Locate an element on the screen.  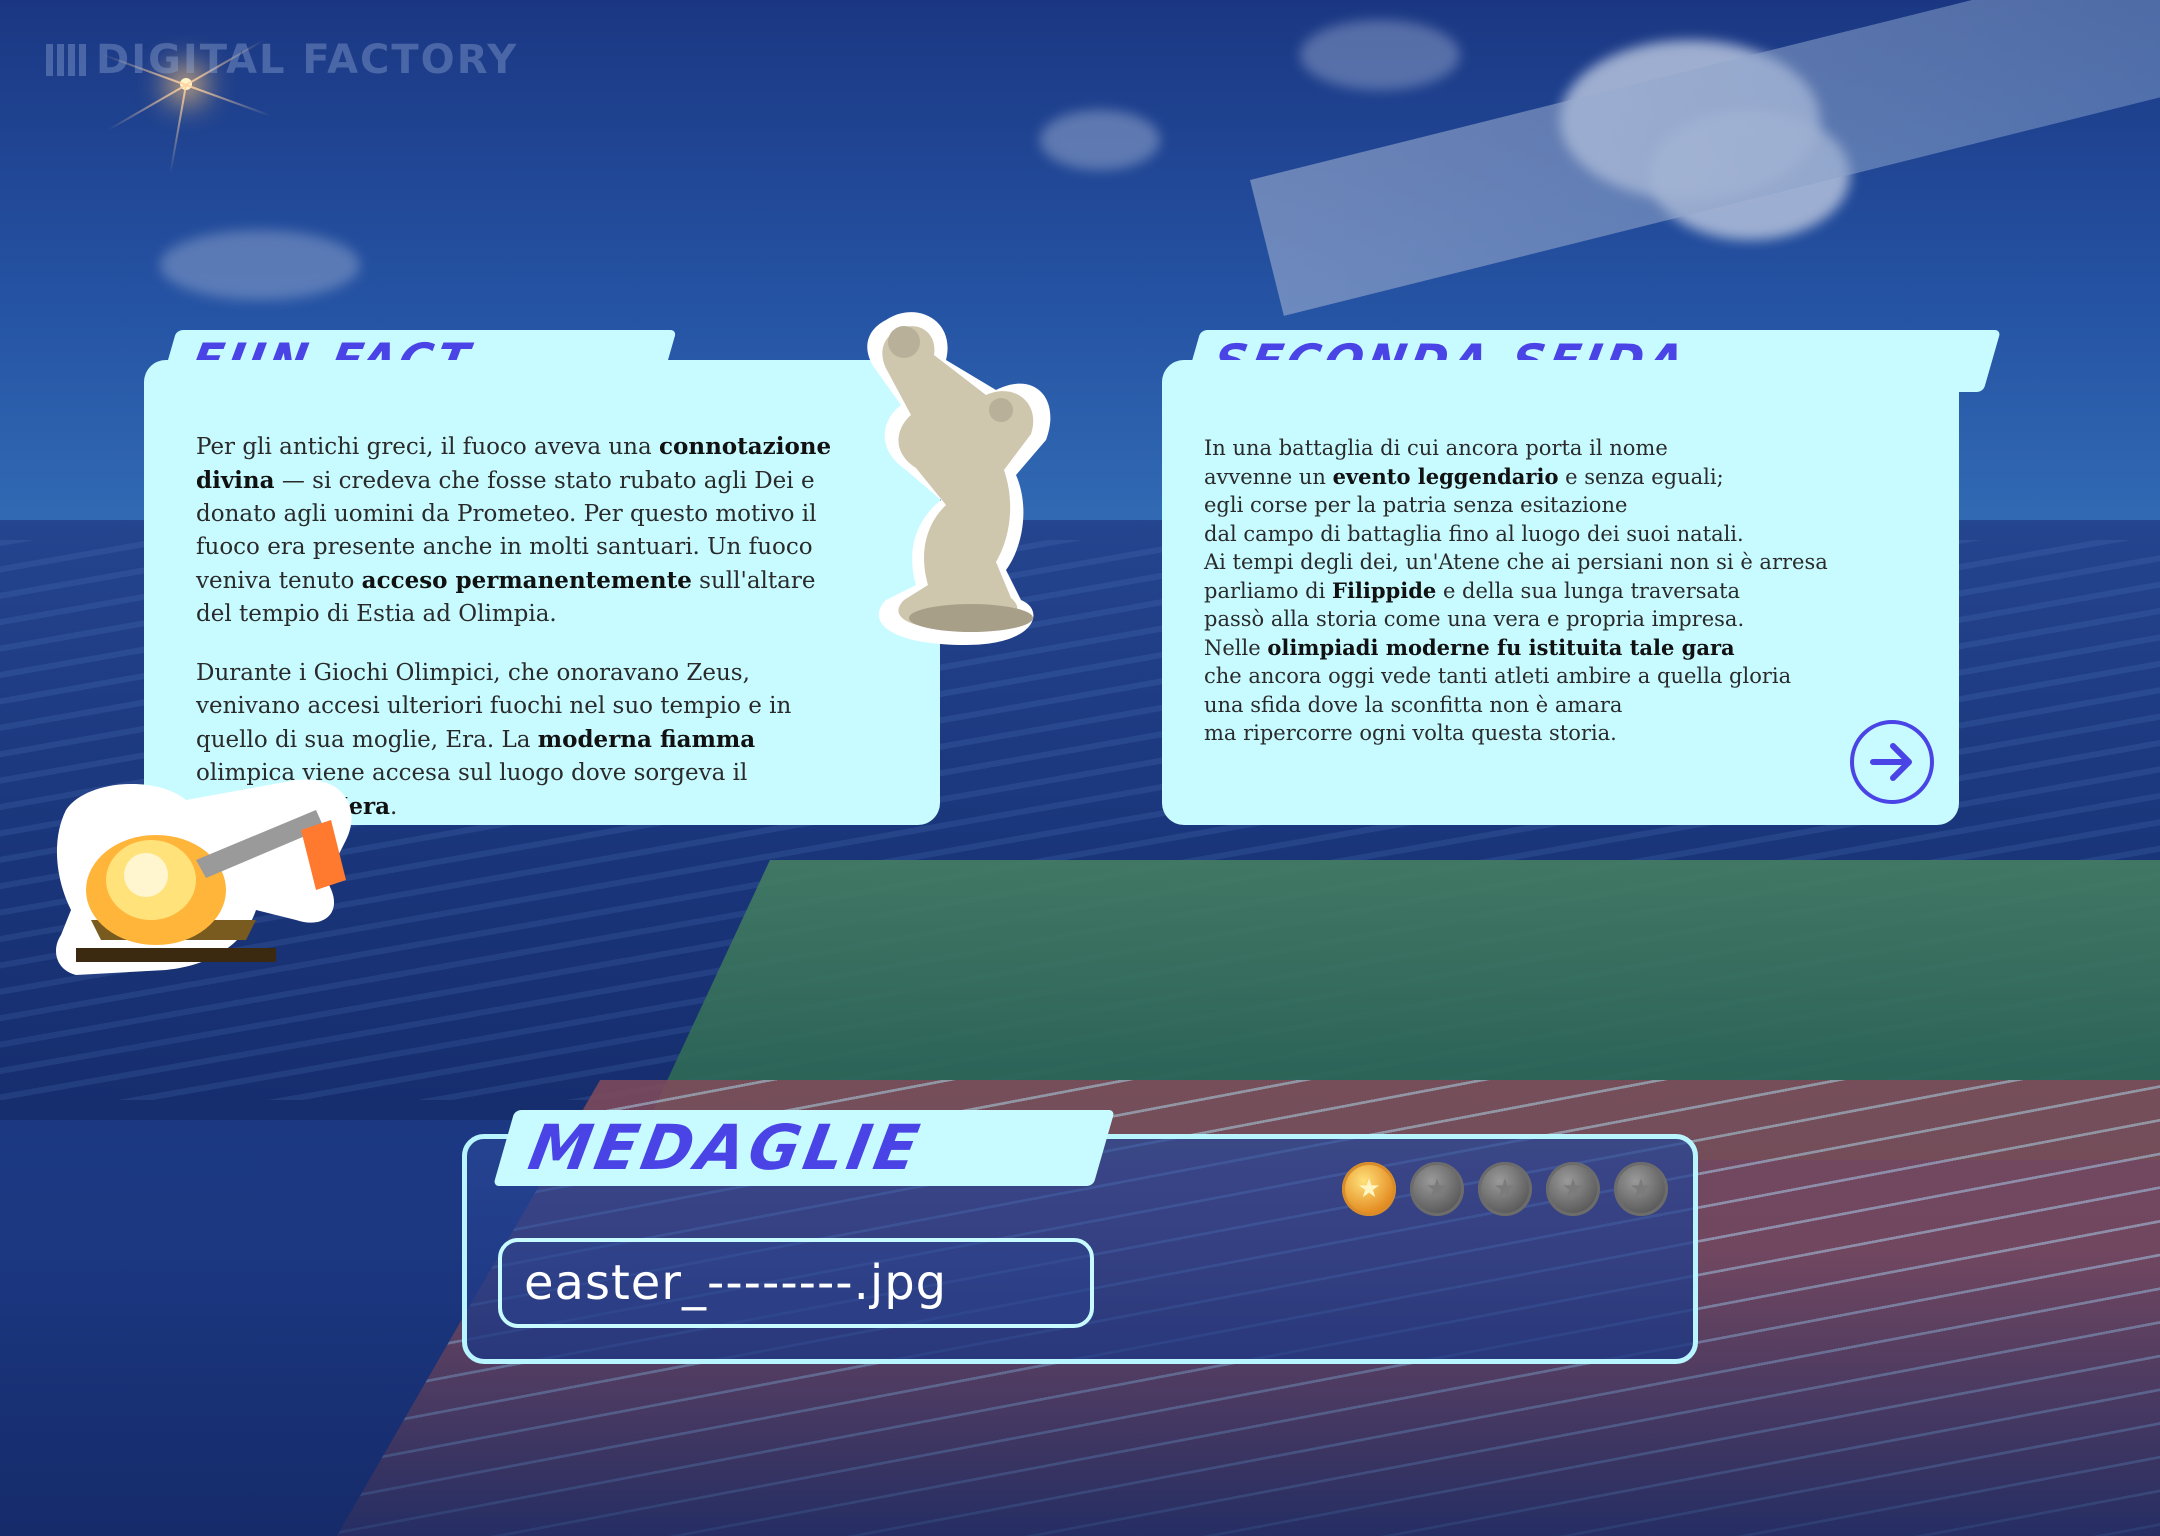
text-run: e senza eguali; is located at coordinates (1641, 476).